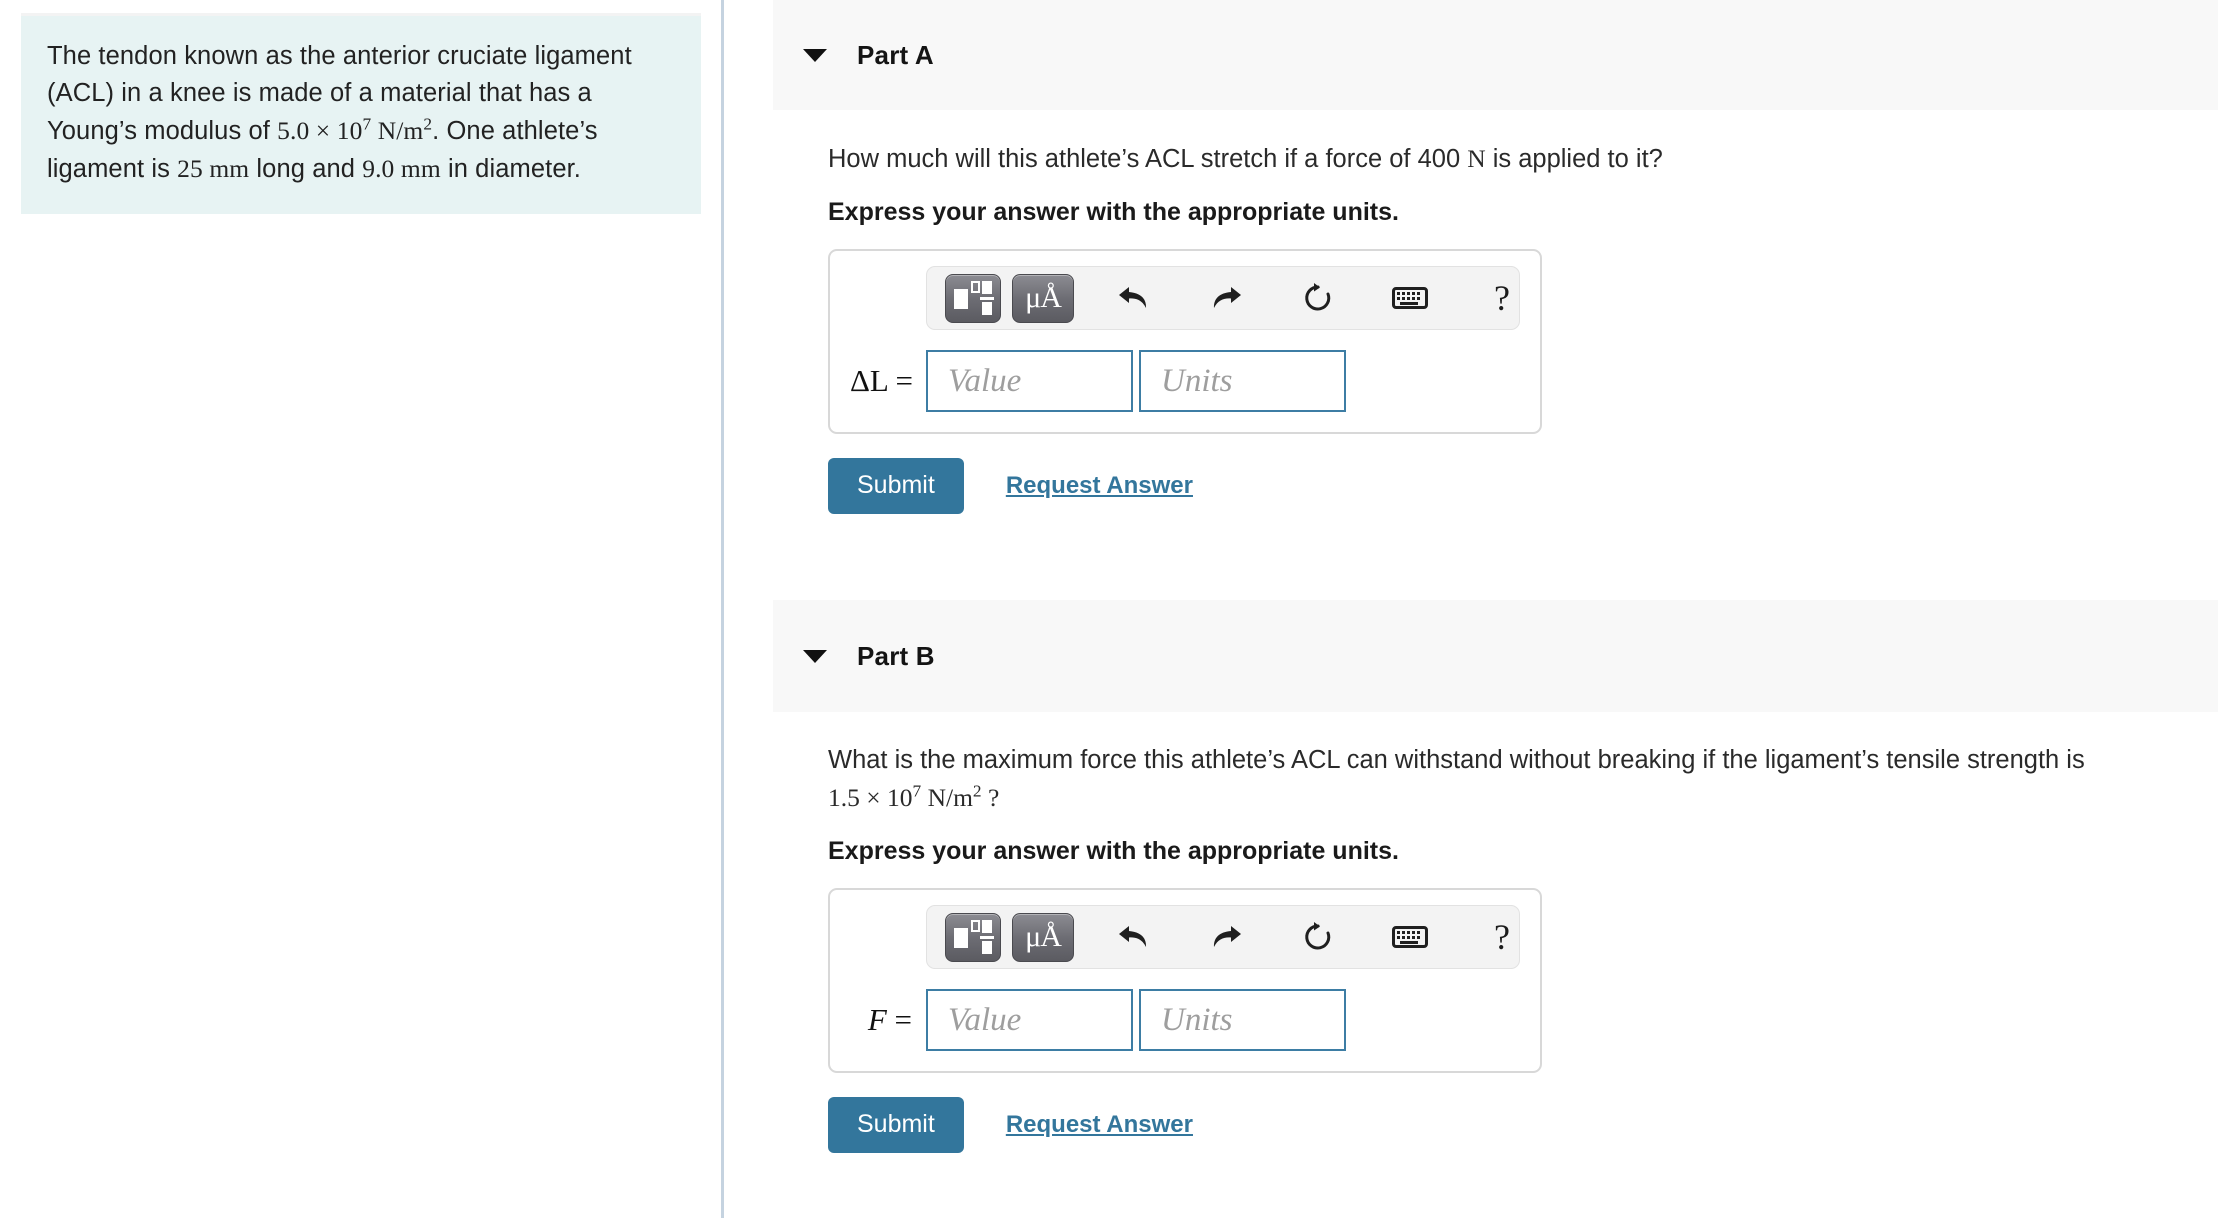 The image size is (2218, 1218). I want to click on part-a-math-toolbar: μÅ ?, so click(1223, 298).